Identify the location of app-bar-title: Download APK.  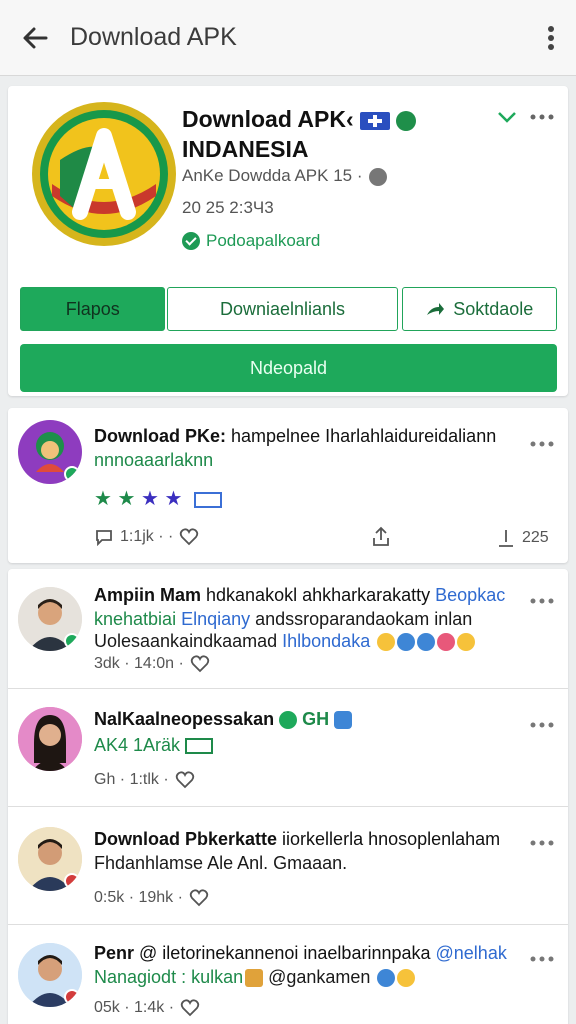
(153, 37).